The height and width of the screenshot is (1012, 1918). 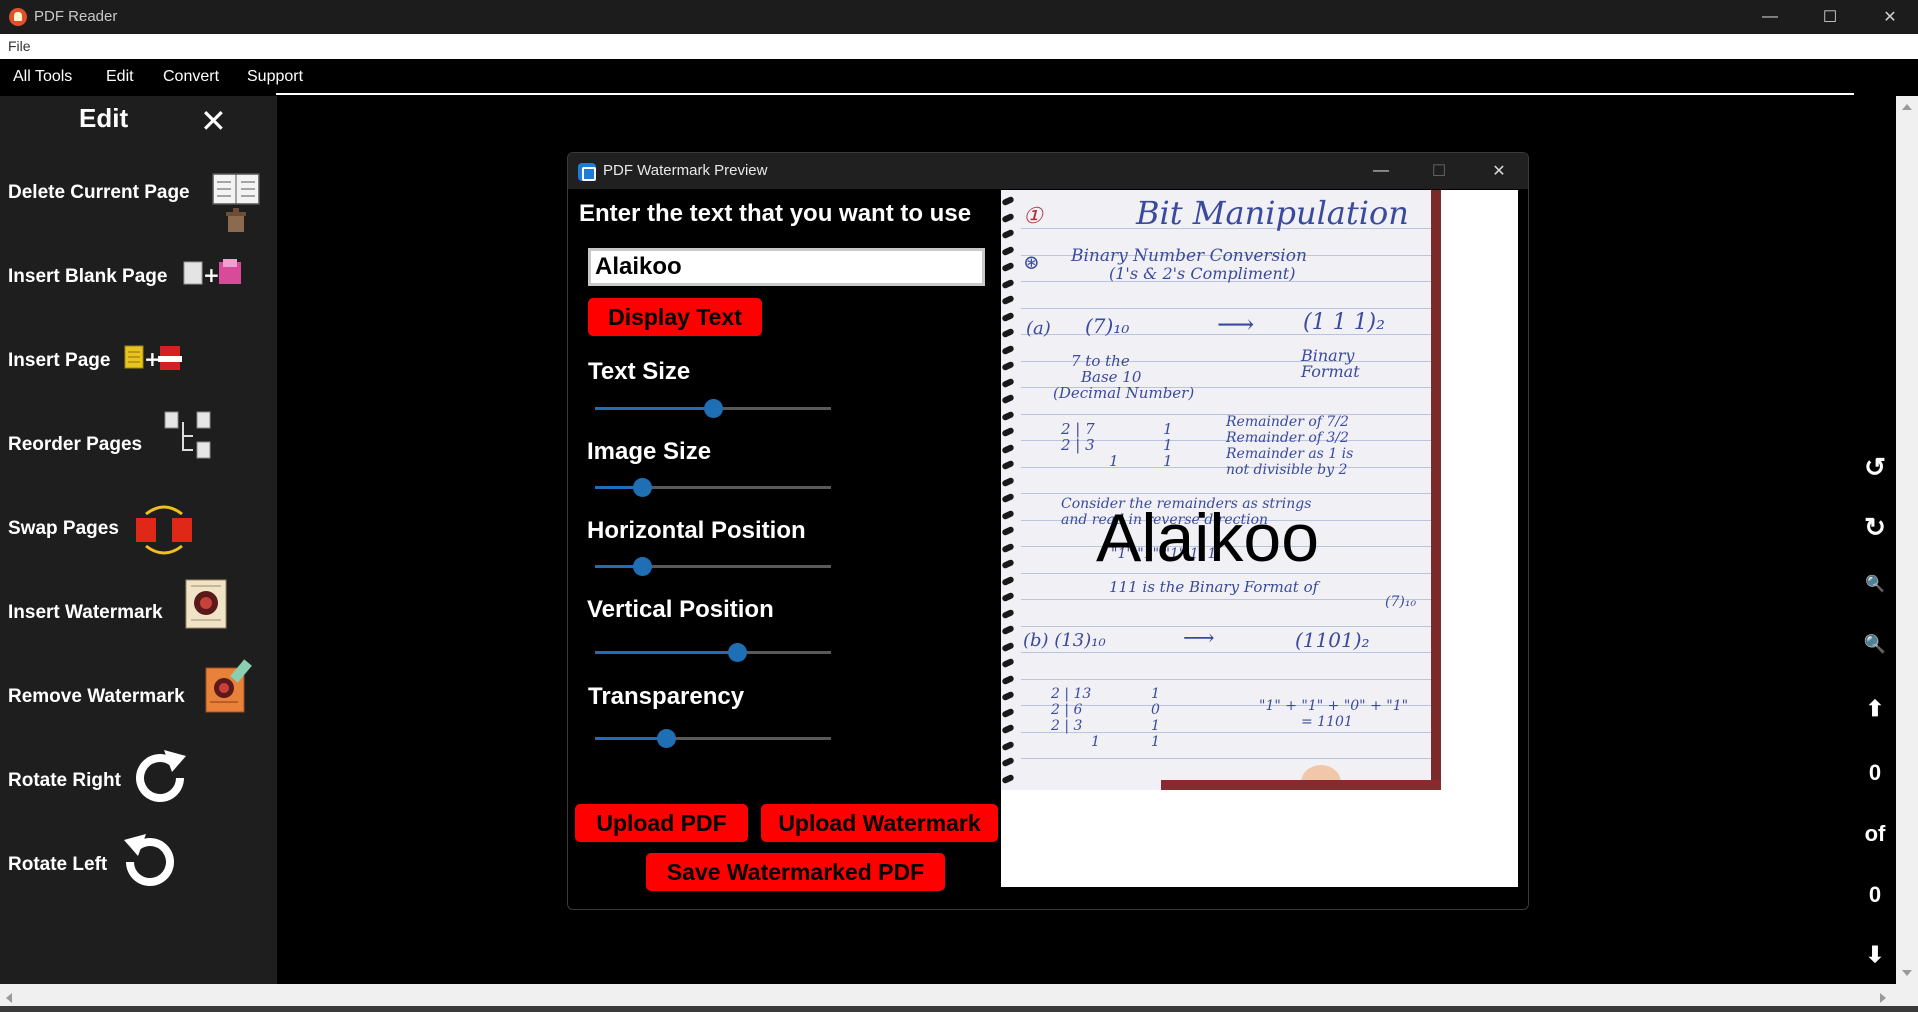 What do you see at coordinates (1290, 454) in the screenshot?
I see `note-text: Remainder as 1 is` at bounding box center [1290, 454].